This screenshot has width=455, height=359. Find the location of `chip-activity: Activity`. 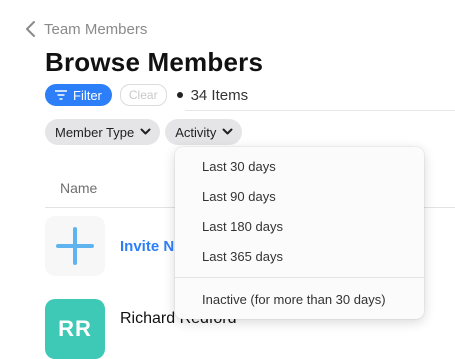

chip-activity: Activity is located at coordinates (204, 132).